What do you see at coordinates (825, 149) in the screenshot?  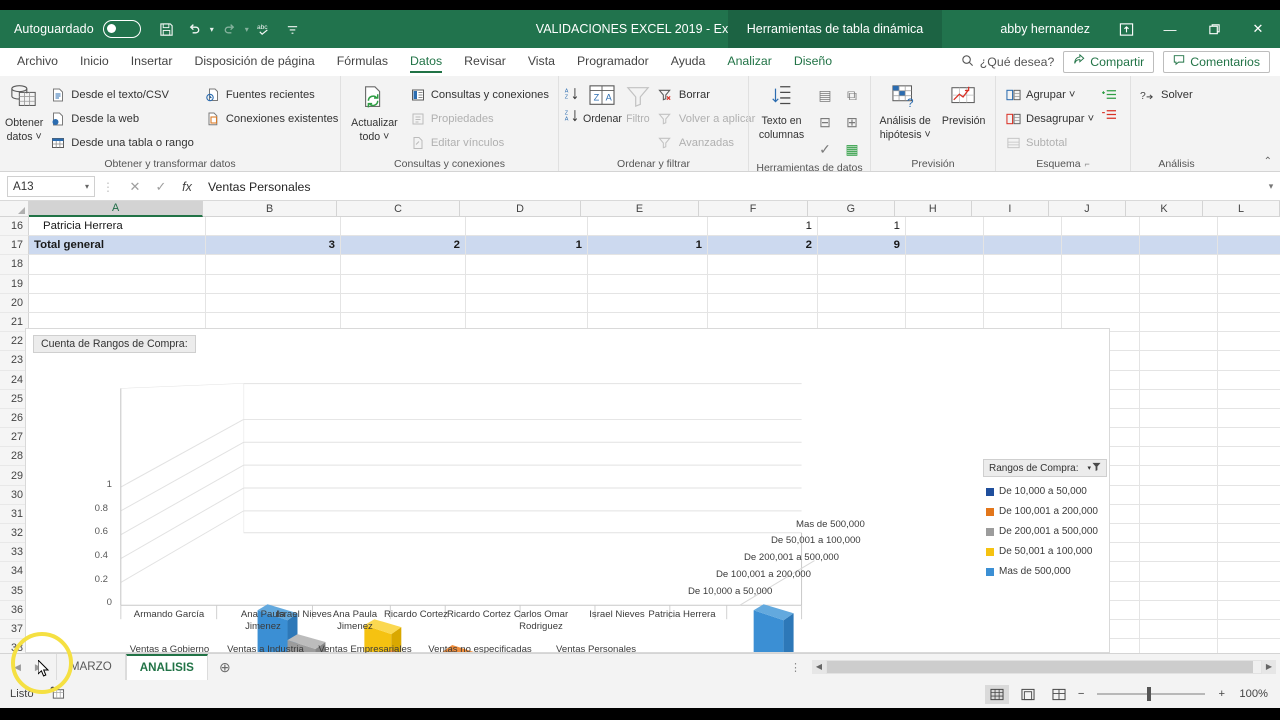 I see `relationships-icon: ✓` at bounding box center [825, 149].